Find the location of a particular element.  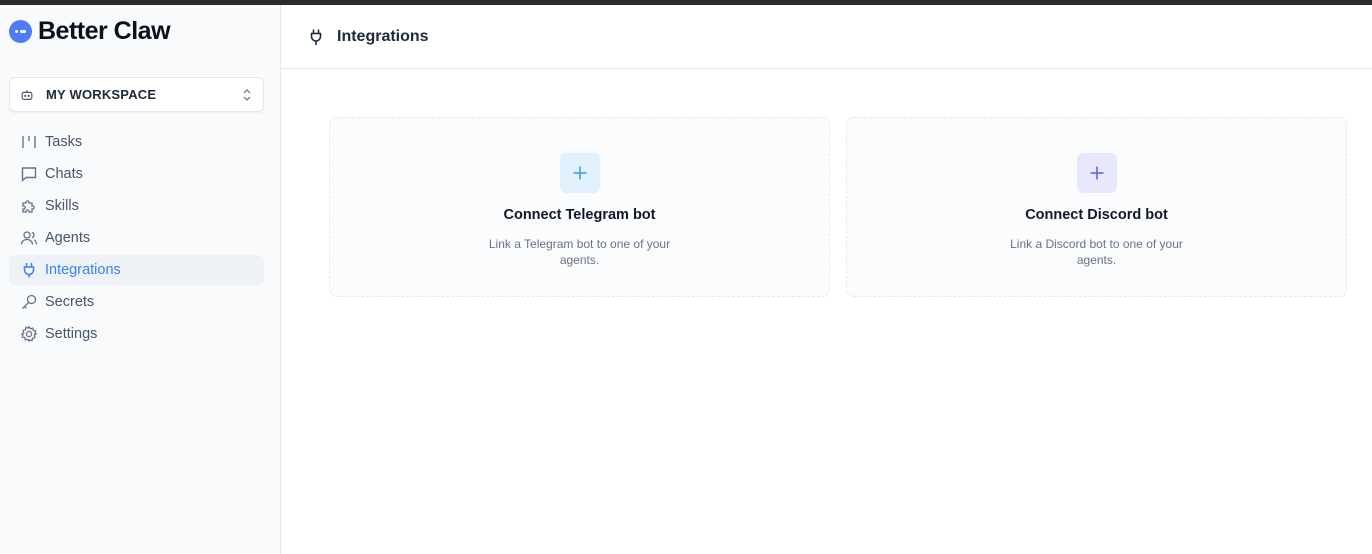

workspace-label: MY WORKSPACE is located at coordinates (101, 94).